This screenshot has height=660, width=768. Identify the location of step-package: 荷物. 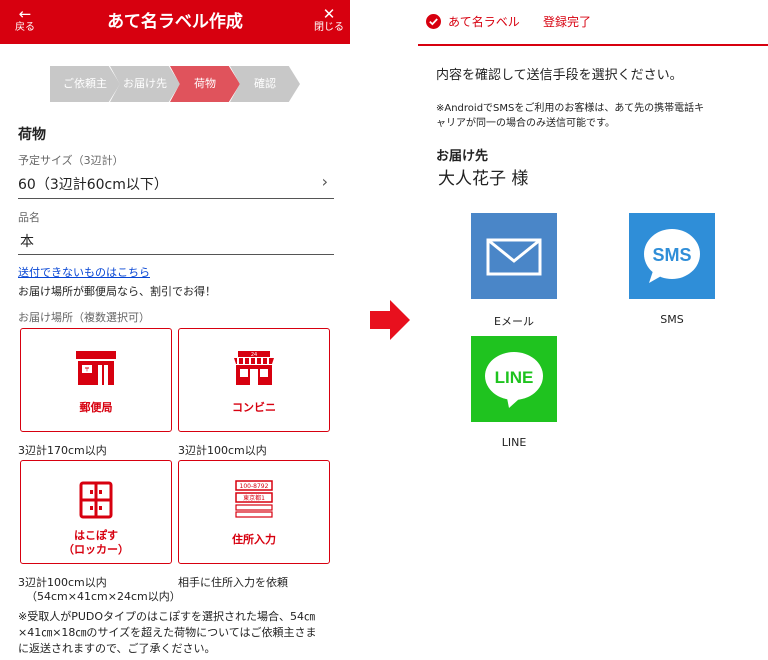
(205, 84).